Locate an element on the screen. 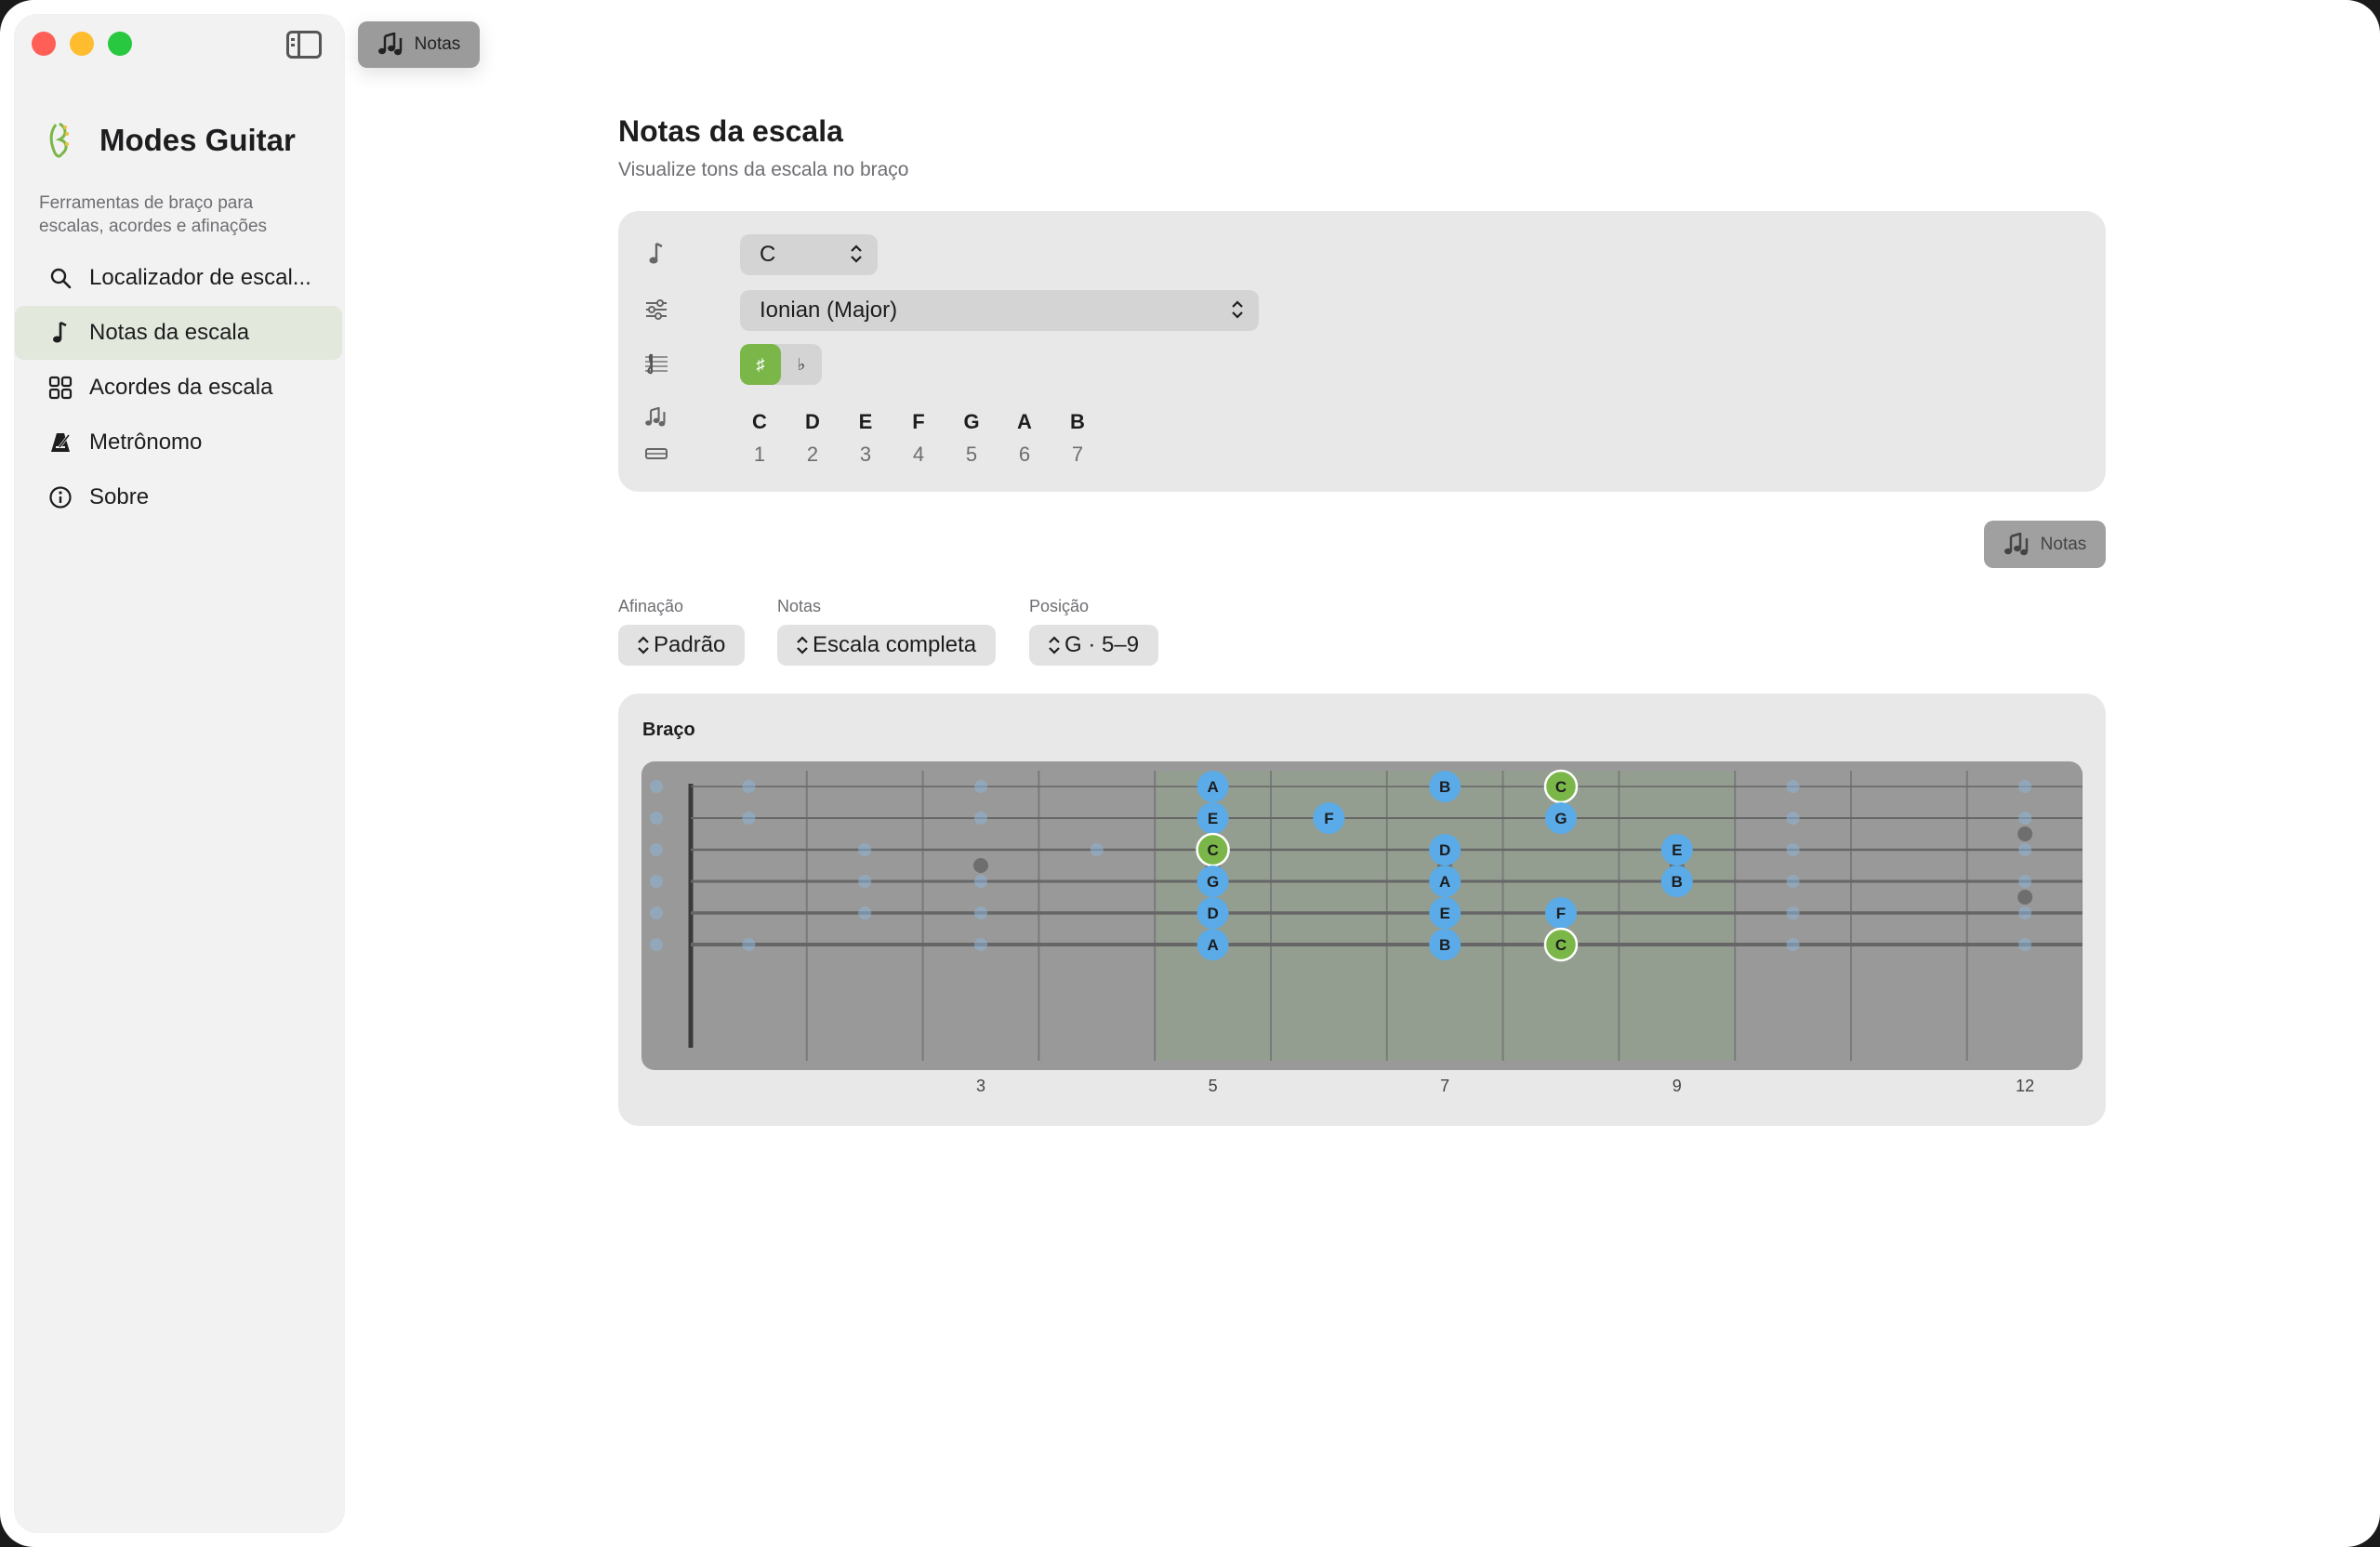 Image resolution: width=2380 pixels, height=1547 pixels. fret-note-label: E is located at coordinates (1445, 913).